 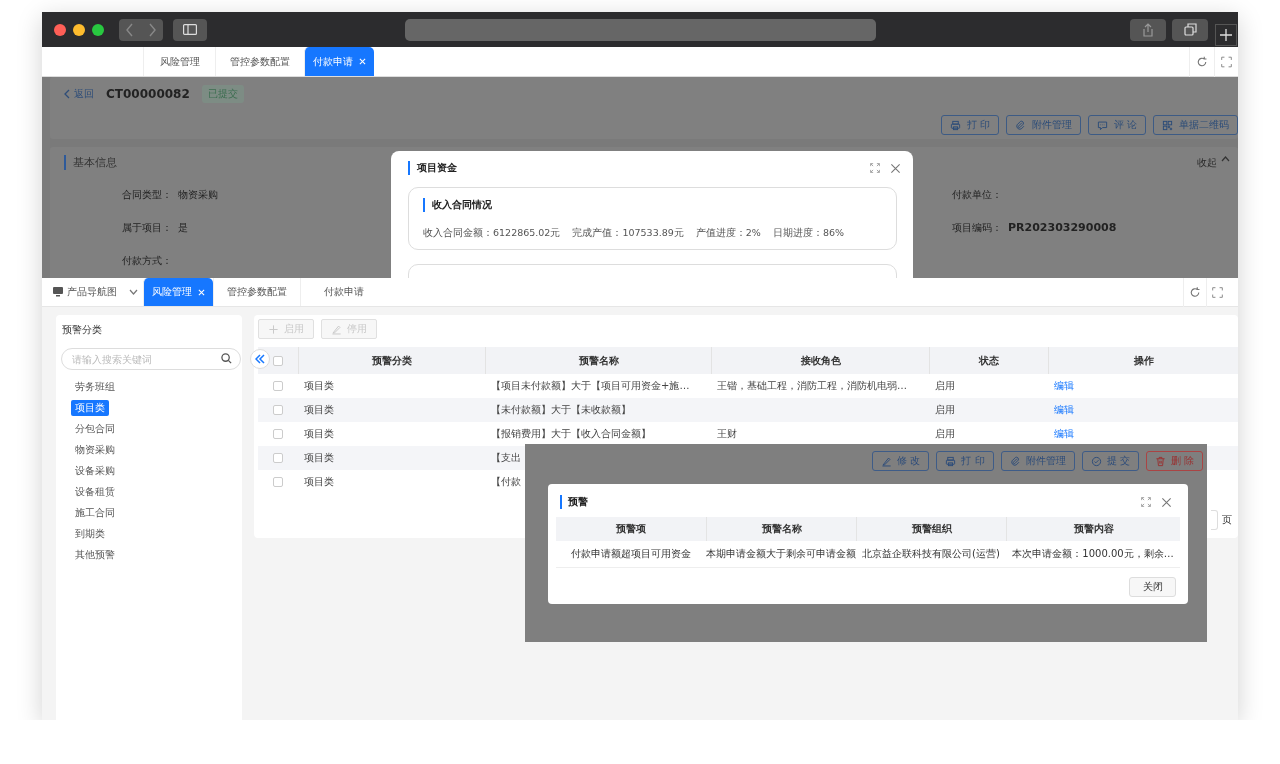 What do you see at coordinates (98, 292) in the screenshot?
I see `product-nav-menu: 产品导航图` at bounding box center [98, 292].